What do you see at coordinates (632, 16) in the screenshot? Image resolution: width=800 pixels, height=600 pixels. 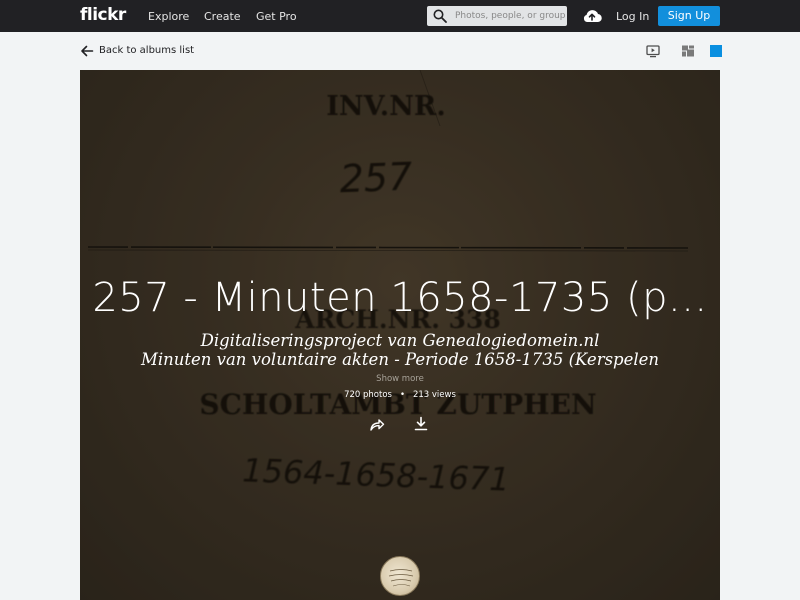 I see `login-link: Log In` at bounding box center [632, 16].